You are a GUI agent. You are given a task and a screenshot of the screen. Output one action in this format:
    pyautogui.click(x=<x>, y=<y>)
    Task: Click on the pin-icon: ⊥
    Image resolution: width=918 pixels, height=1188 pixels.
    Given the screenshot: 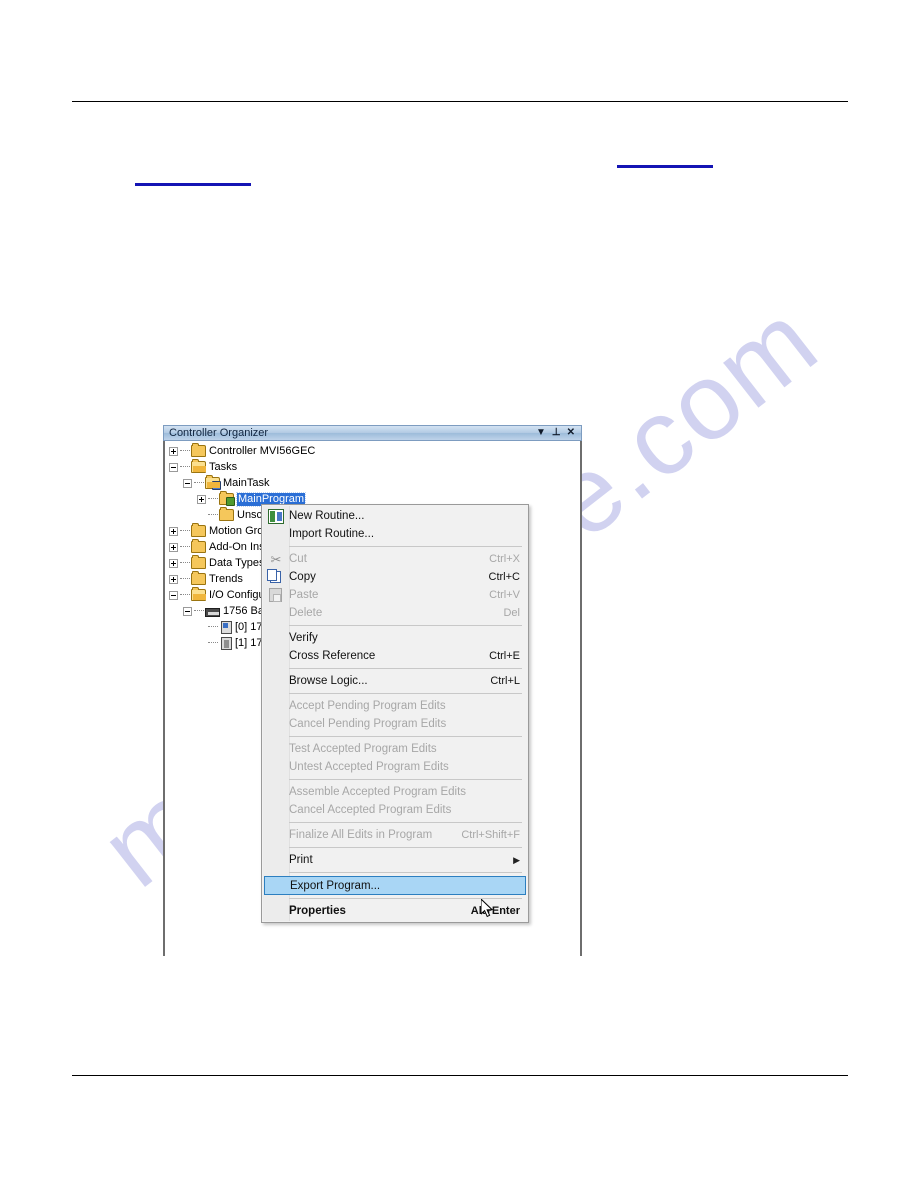 What is the action you would take?
    pyautogui.click(x=556, y=433)
    